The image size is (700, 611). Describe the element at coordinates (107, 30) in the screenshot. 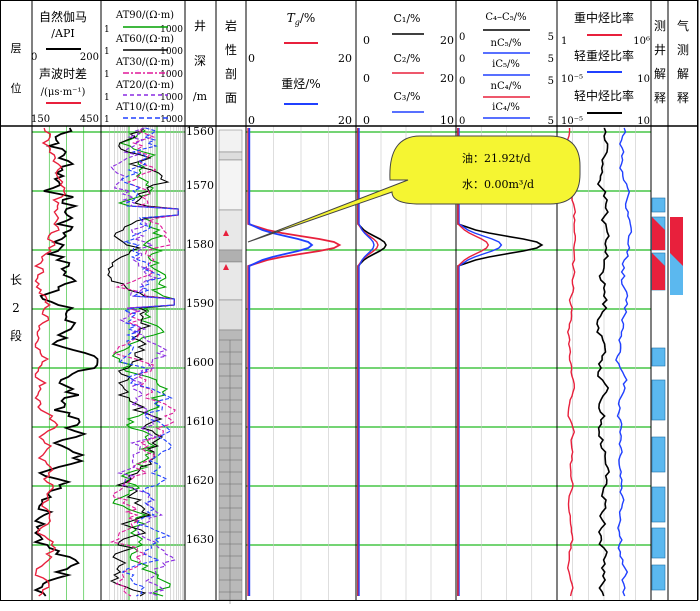

I see `res-1-min: 1` at that location.